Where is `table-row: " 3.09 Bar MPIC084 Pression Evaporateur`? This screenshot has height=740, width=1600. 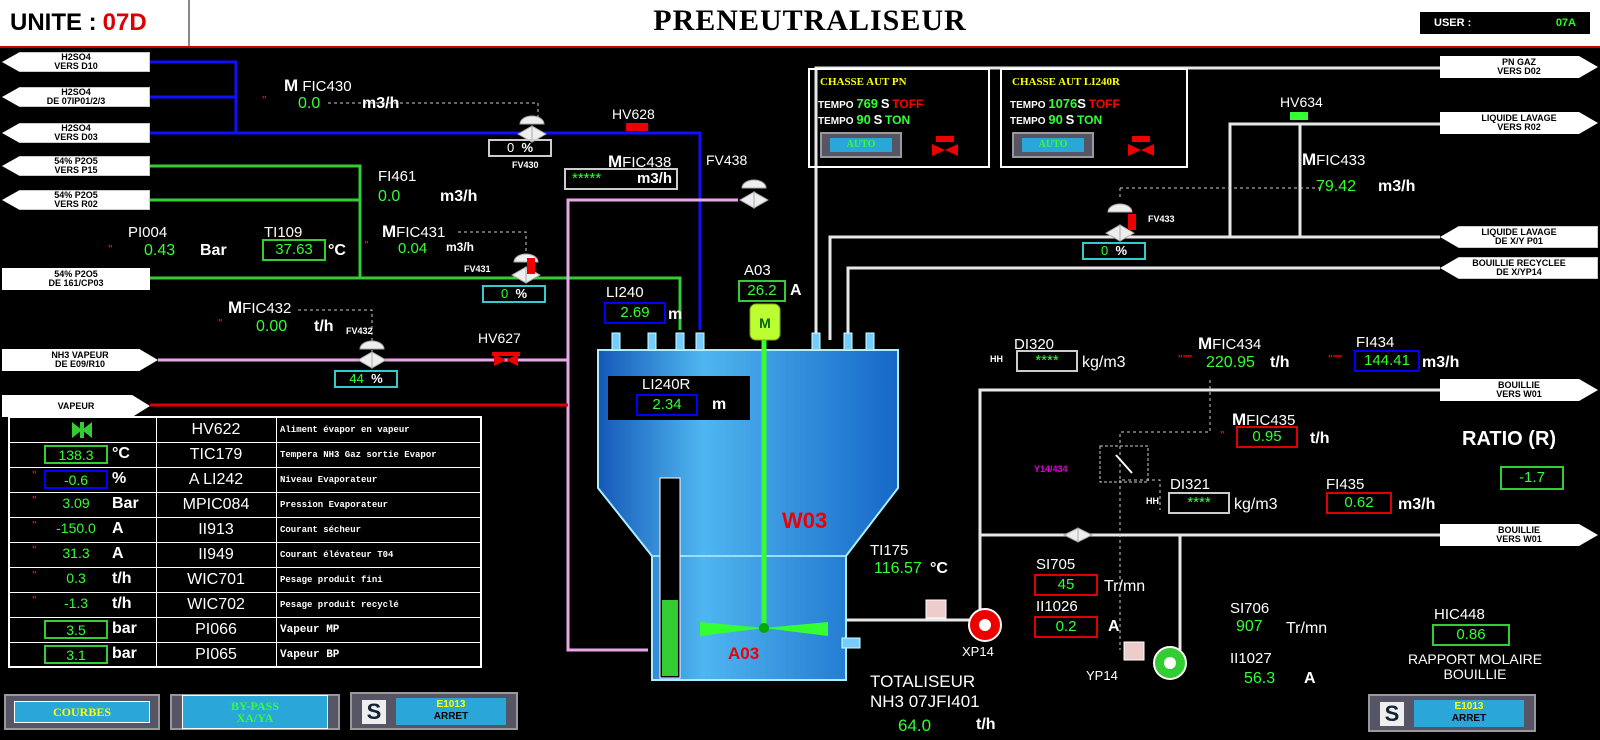
table-row: " 3.09 Bar MPIC084 Pression Evaporateur is located at coordinates (245, 505).